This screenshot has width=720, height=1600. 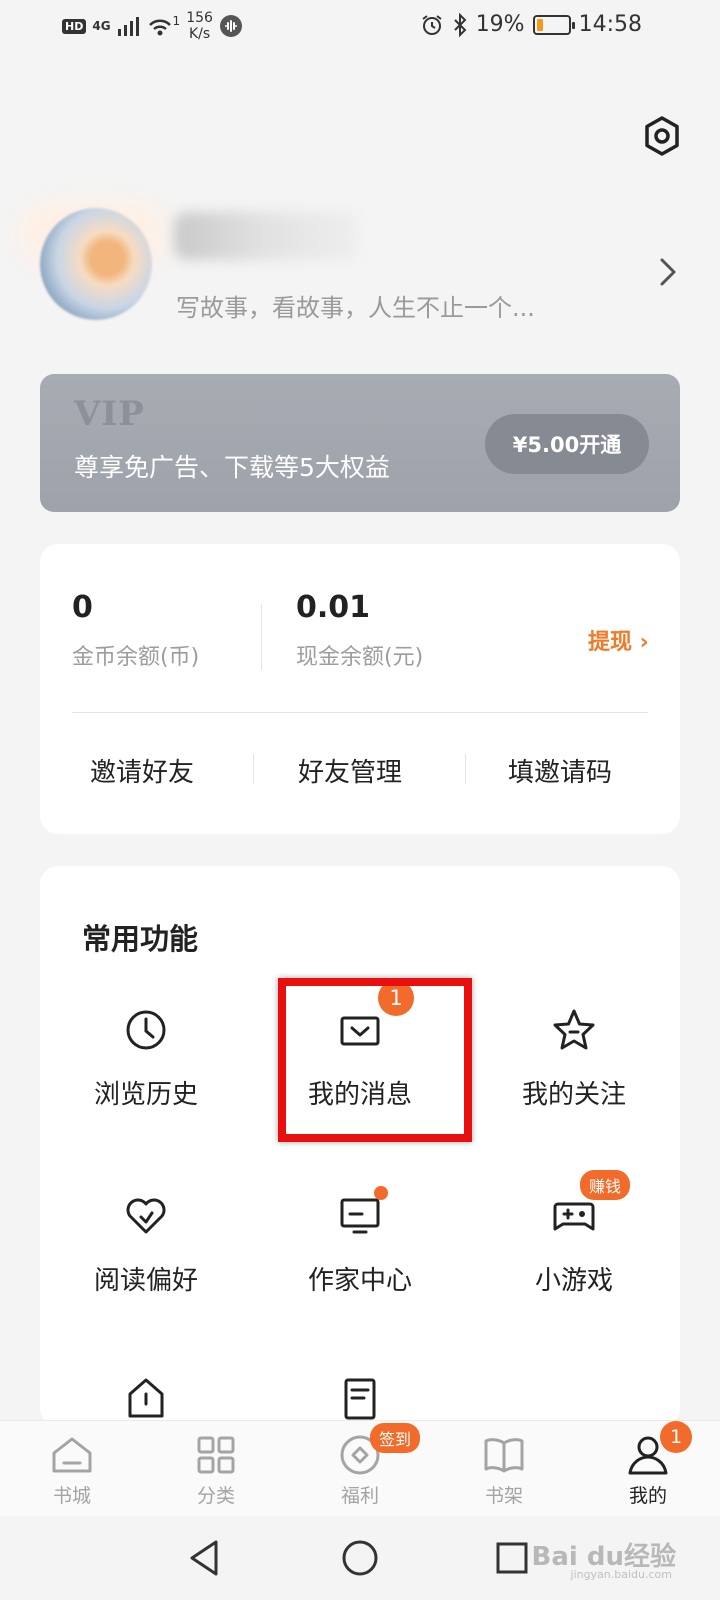 I want to click on clock-time: 14:58, so click(x=610, y=24).